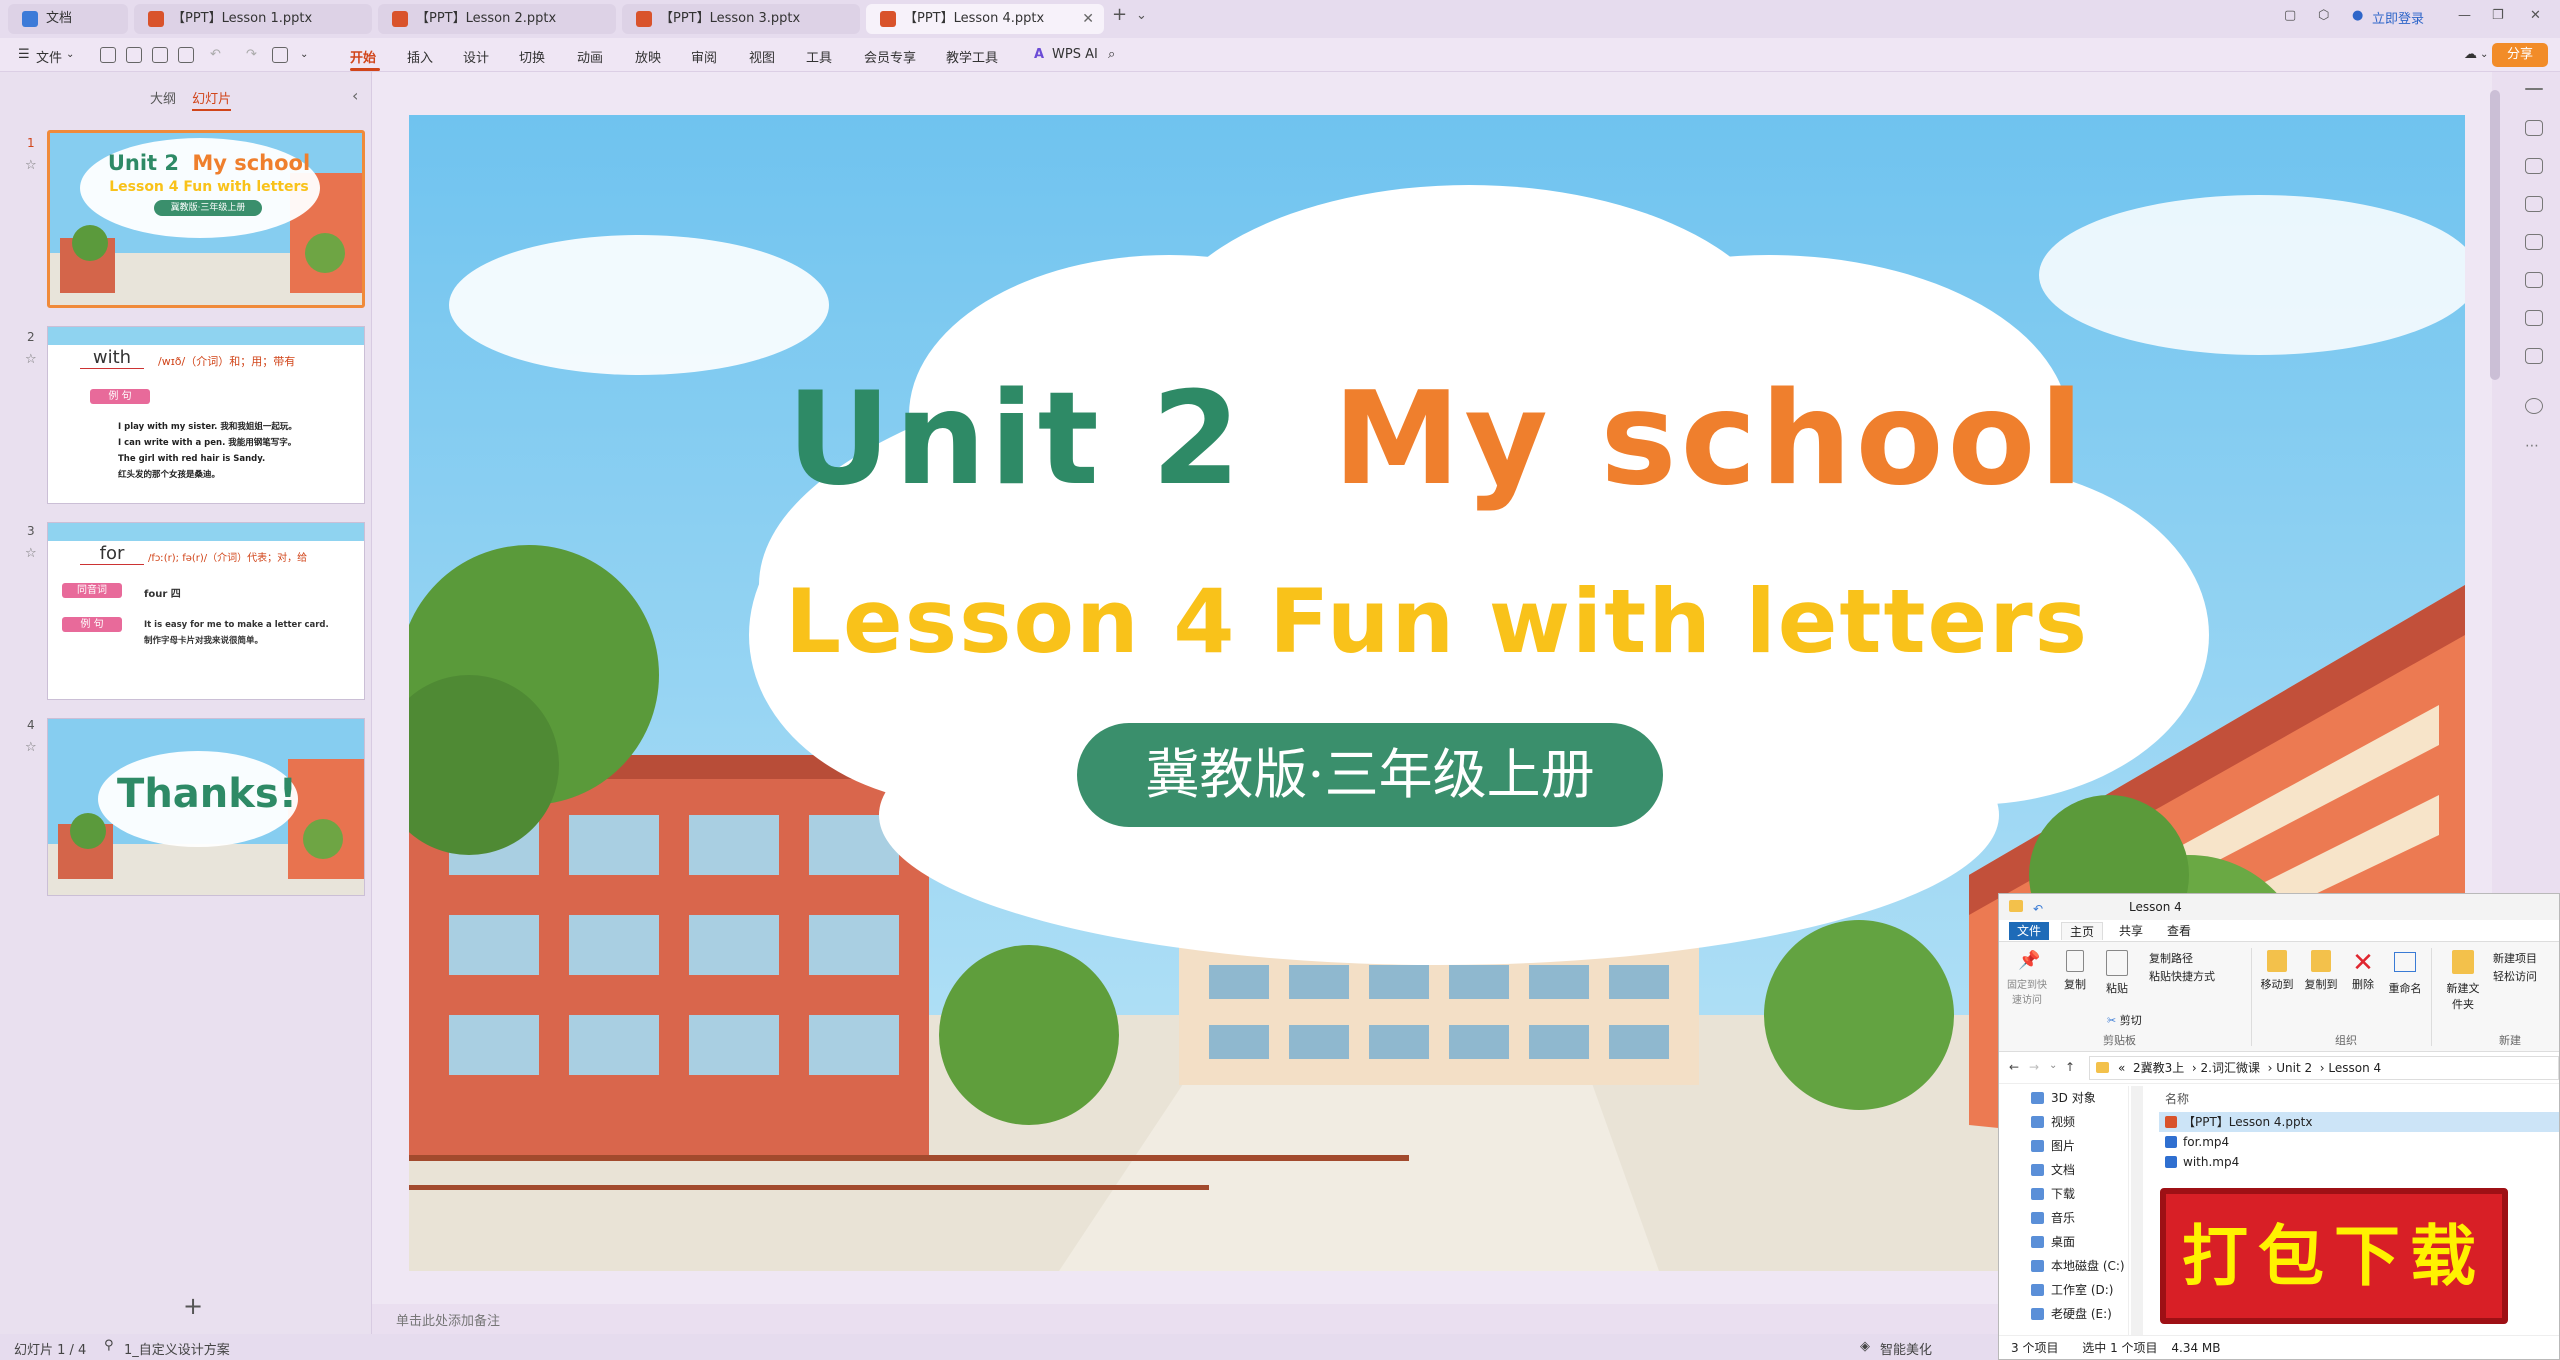 Image resolution: width=2560 pixels, height=1360 pixels. I want to click on hamburger-icon: ☰, so click(24, 54).